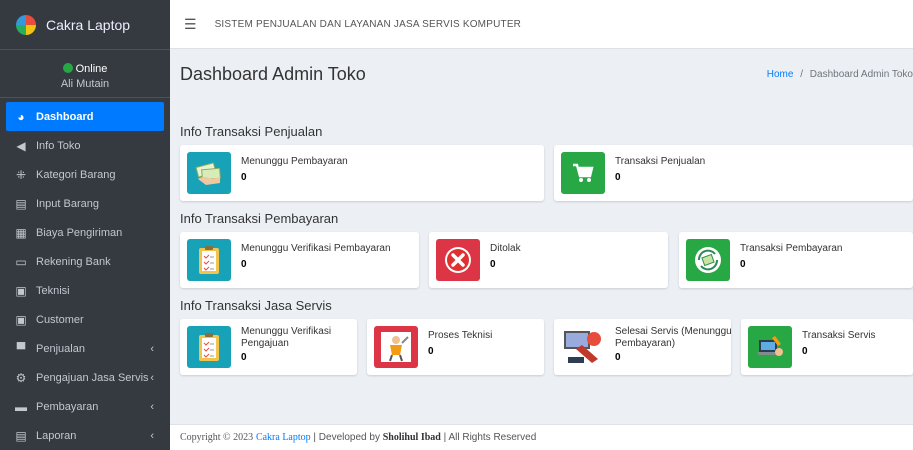  What do you see at coordinates (827, 347) in the screenshot?
I see `info-box-transaksi-servis: Transaksi Servis 0` at bounding box center [827, 347].